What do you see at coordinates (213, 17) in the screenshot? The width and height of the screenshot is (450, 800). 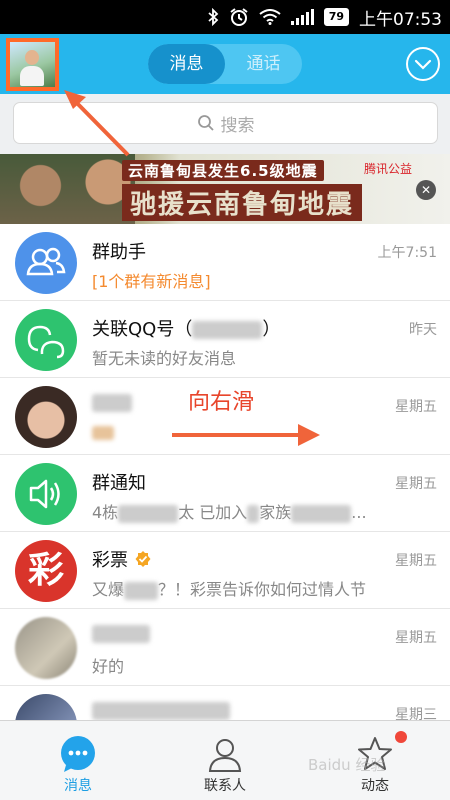 I see `bluetooth-icon` at bounding box center [213, 17].